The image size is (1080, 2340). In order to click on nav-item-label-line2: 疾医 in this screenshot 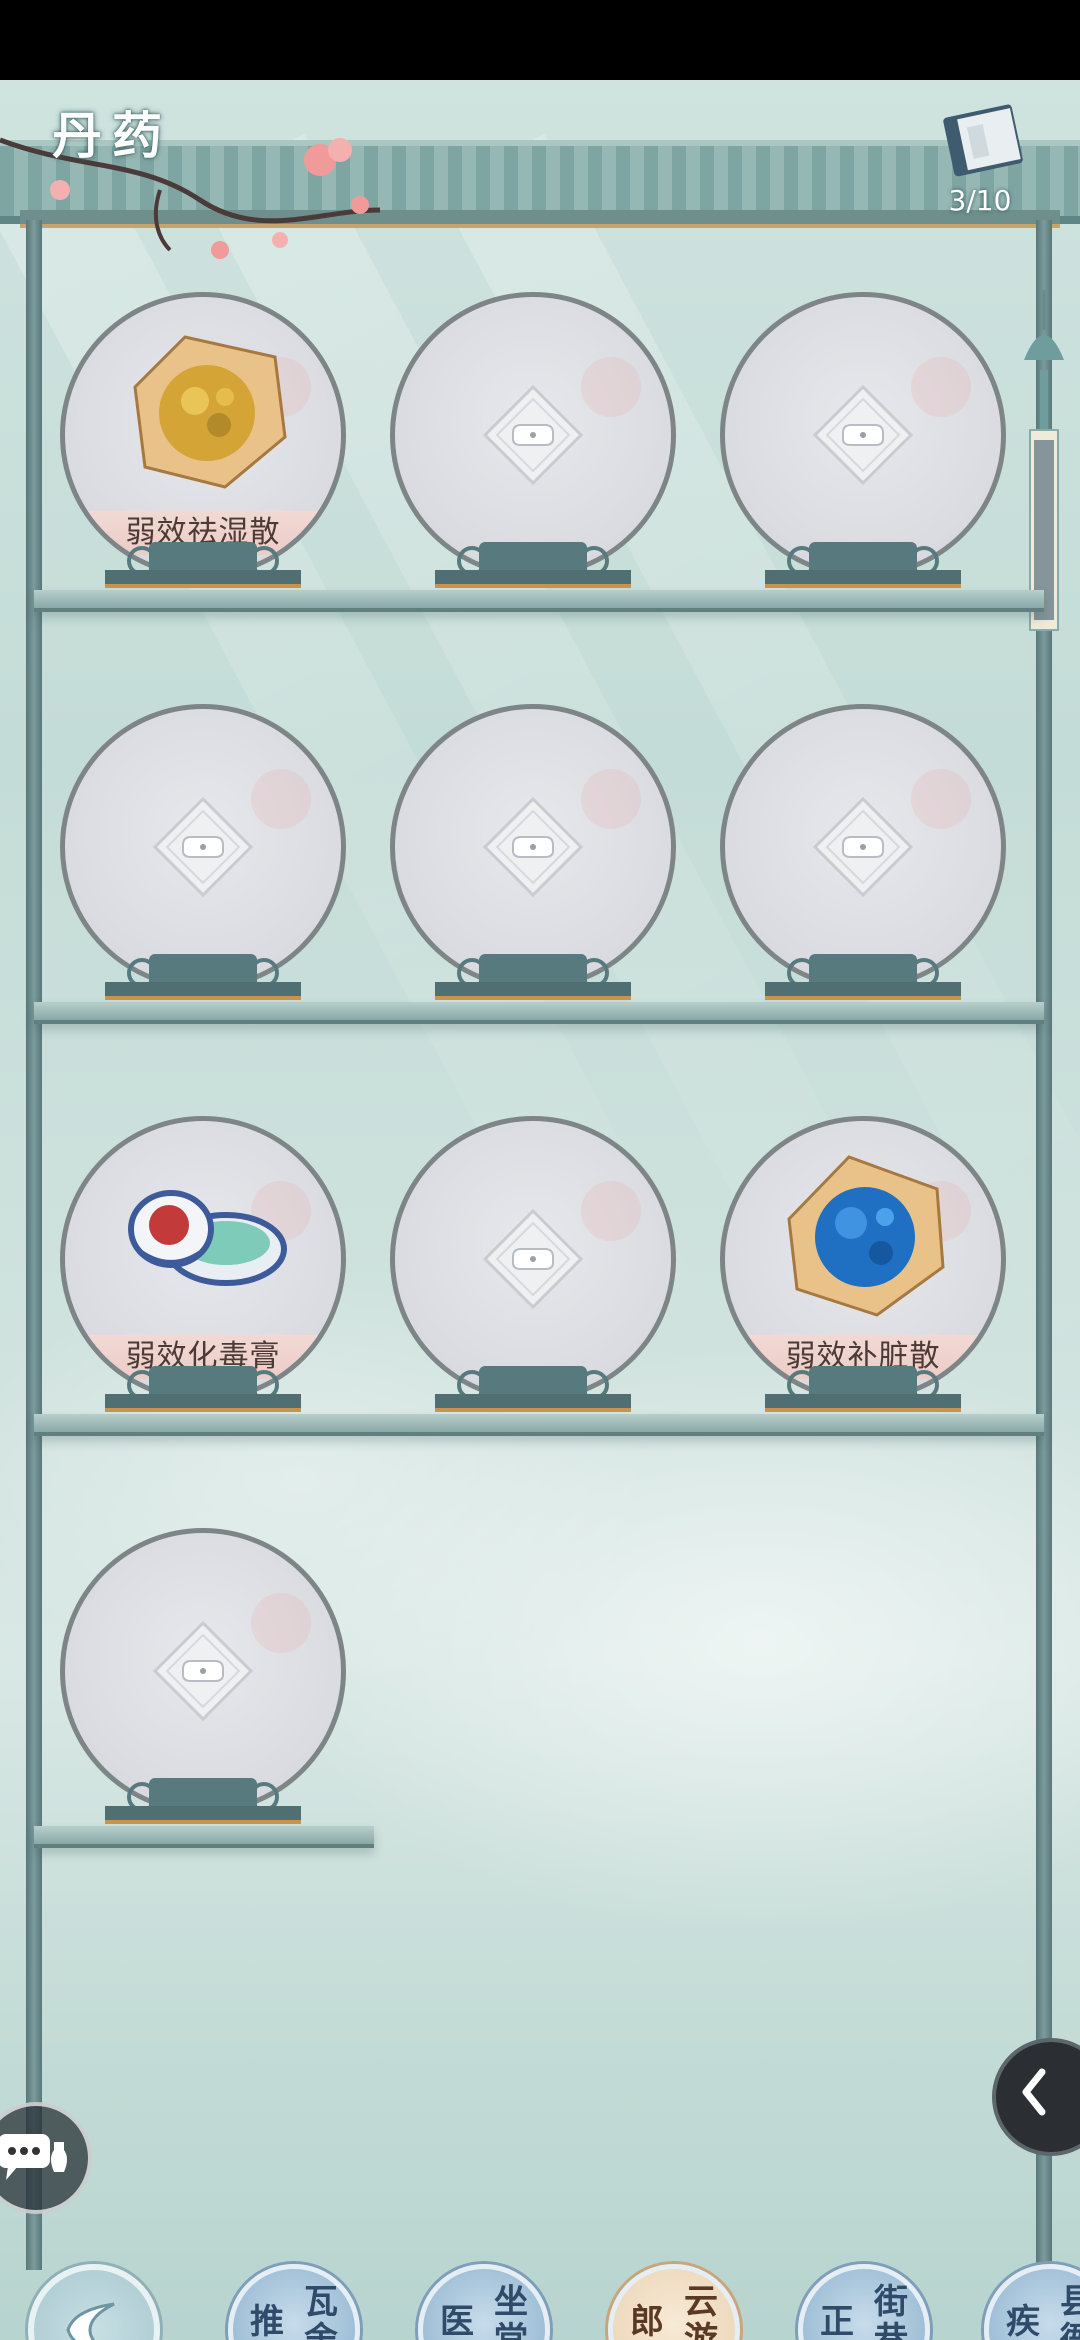, I will do `click(1023, 2321)`.